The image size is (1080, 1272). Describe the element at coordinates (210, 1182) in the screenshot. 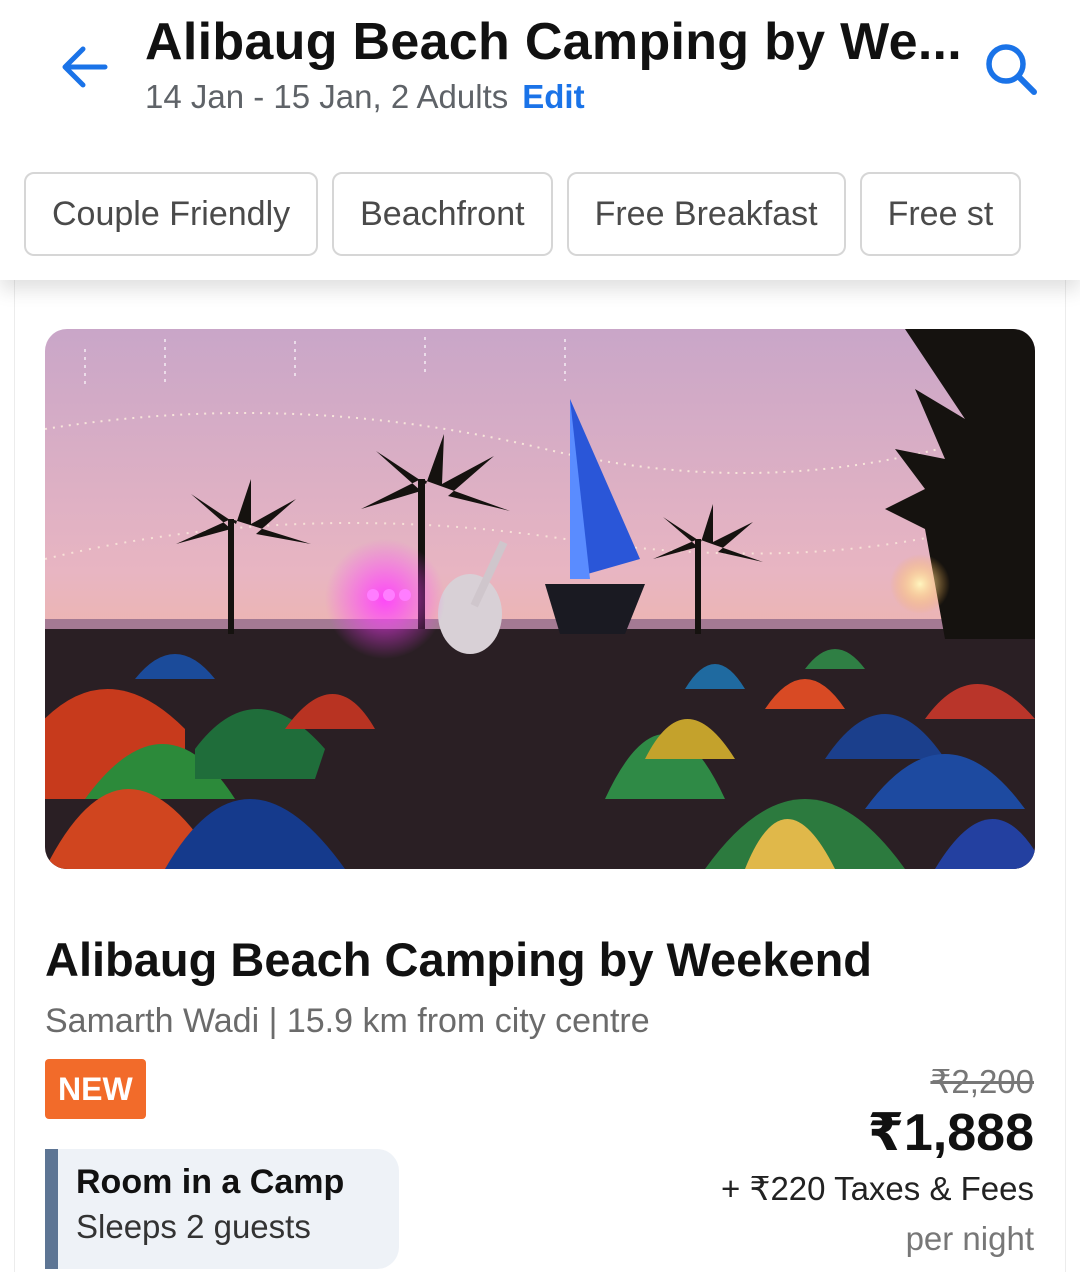

I see `room-type: Room in a Camp` at that location.